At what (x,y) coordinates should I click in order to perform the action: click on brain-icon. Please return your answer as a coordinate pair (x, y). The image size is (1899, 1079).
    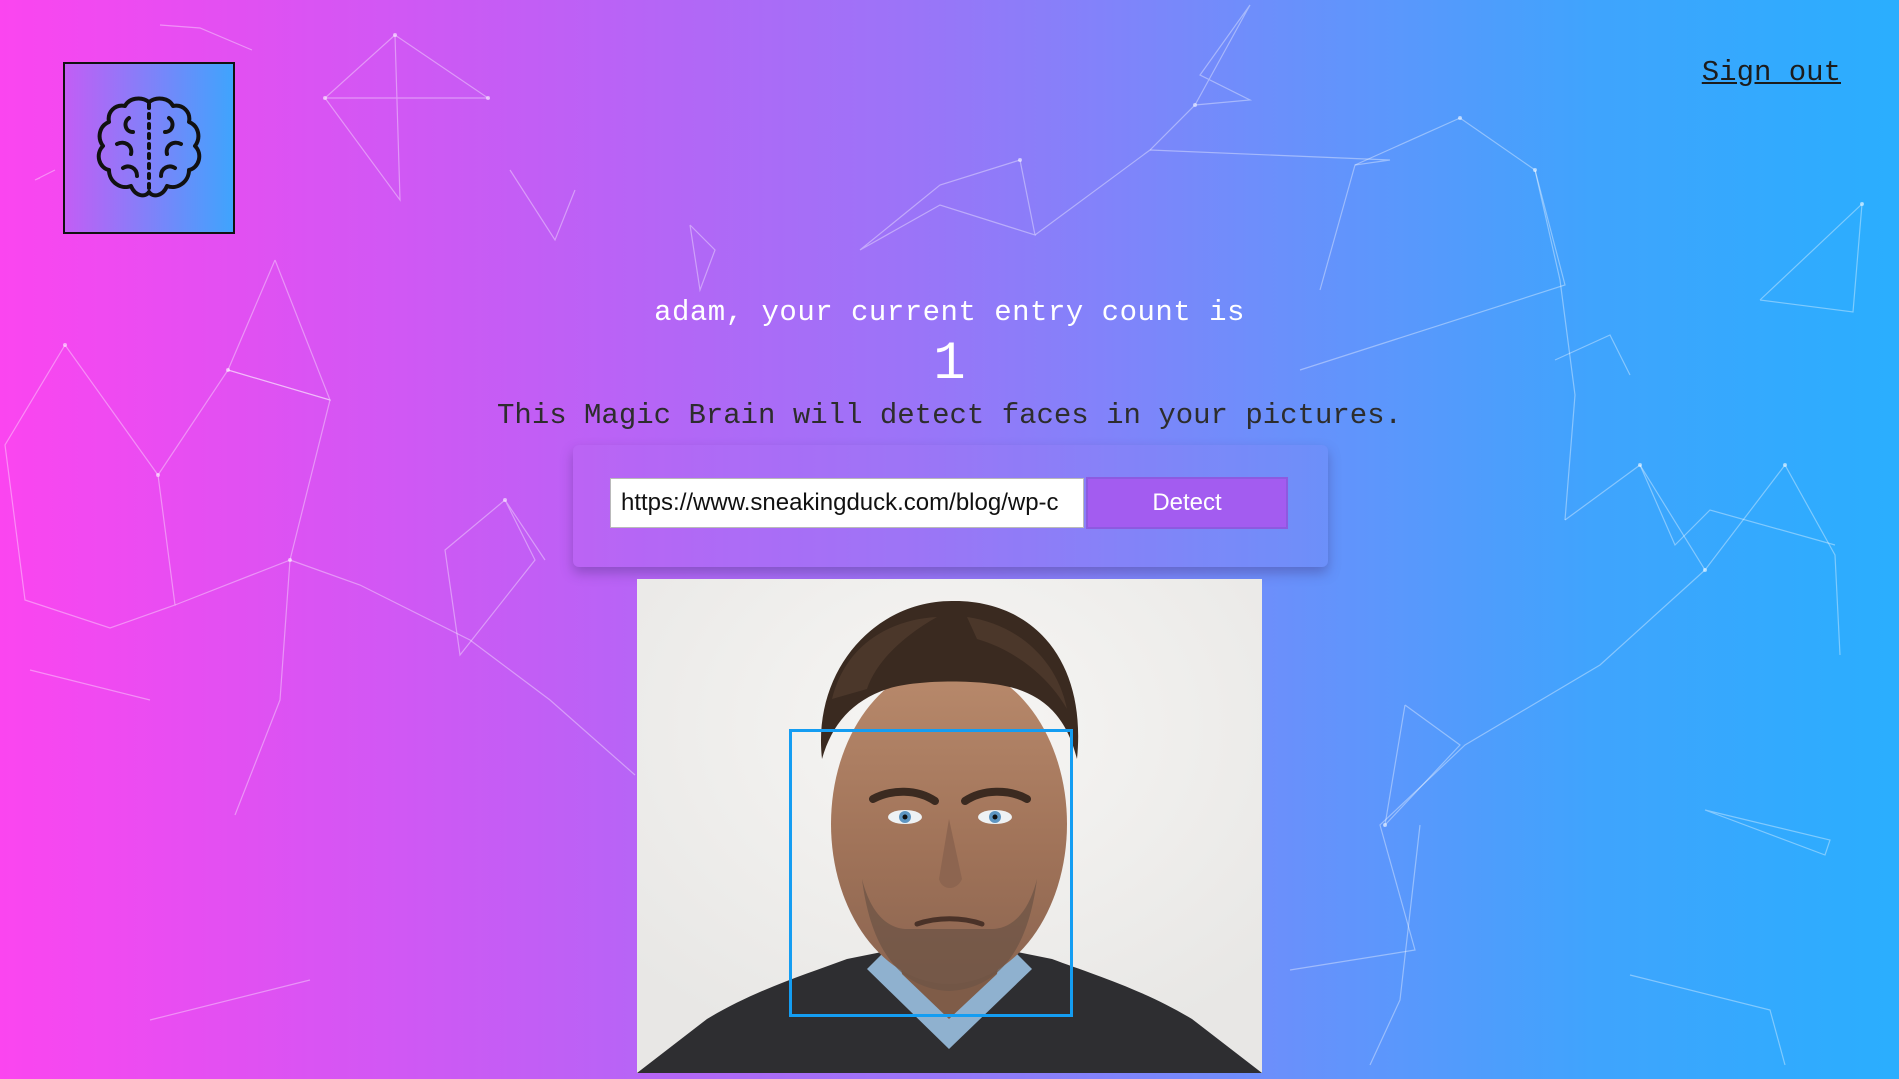
    Looking at the image, I should click on (149, 147).